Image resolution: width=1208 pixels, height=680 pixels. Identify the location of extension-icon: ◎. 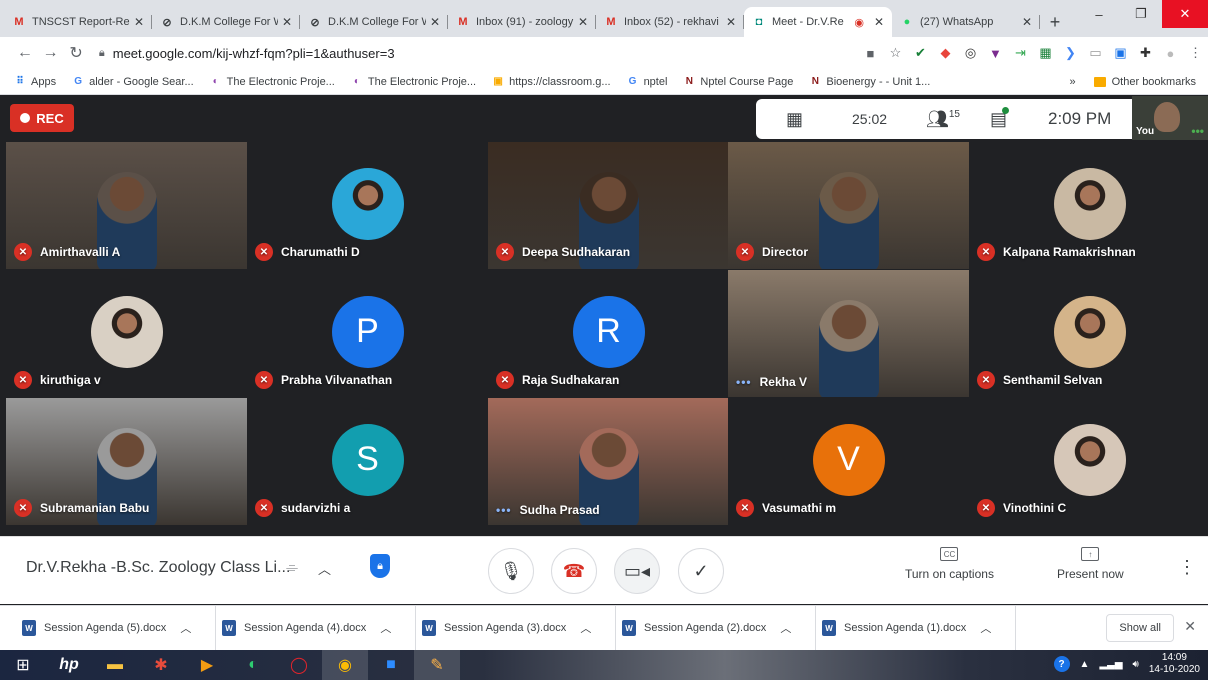
(970, 53).